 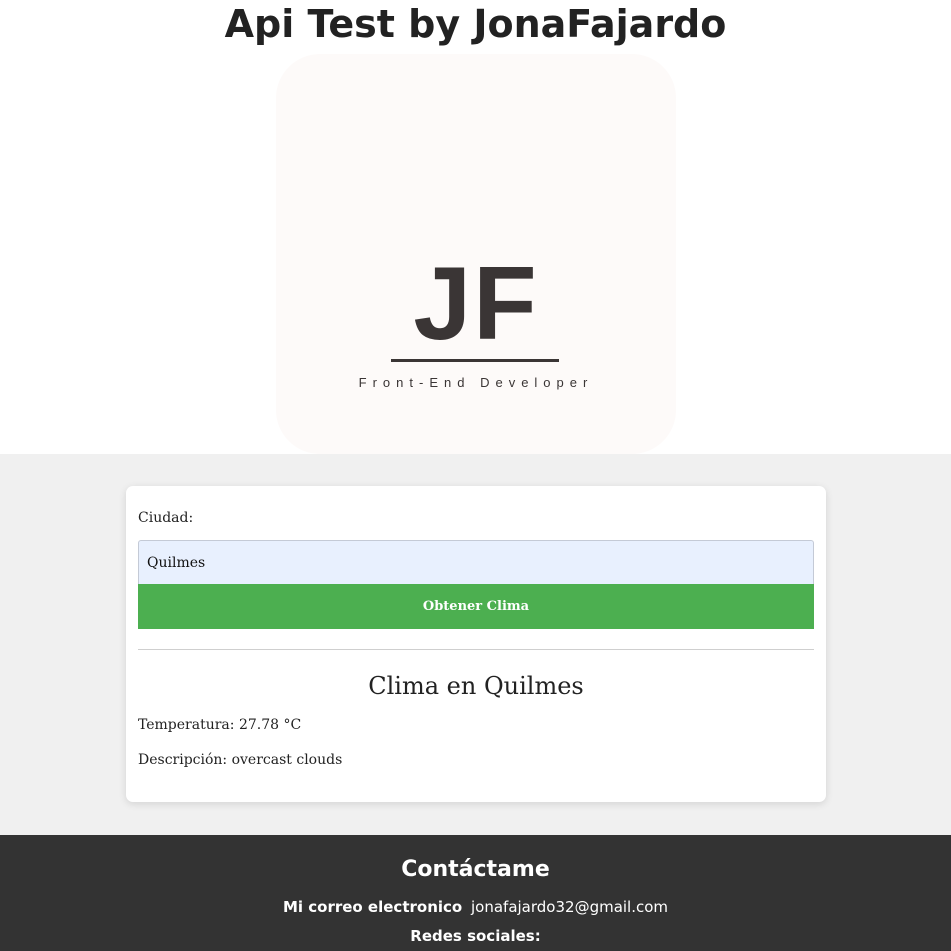 I want to click on get-weather-button: Obtener Clima, so click(x=476, y=606).